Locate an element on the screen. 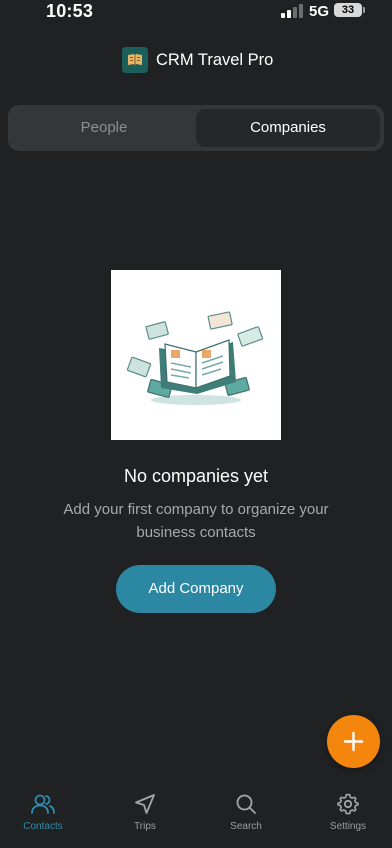 The height and width of the screenshot is (848, 392). battery-icon: 33 is located at coordinates (348, 10).